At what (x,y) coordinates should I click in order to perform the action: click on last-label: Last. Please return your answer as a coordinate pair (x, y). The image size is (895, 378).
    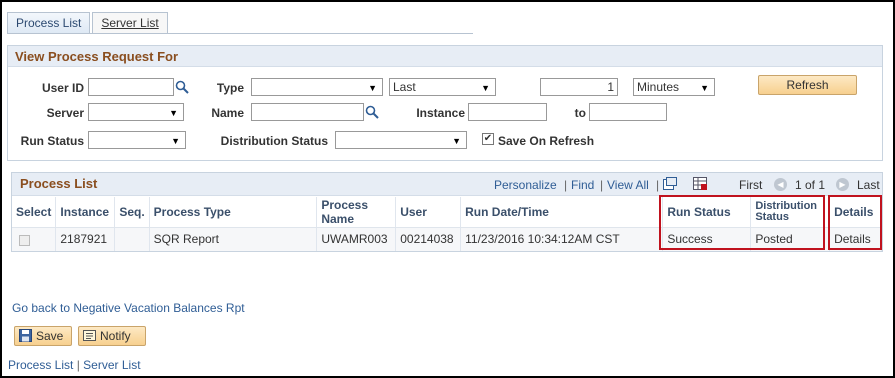
    Looking at the image, I should click on (868, 185).